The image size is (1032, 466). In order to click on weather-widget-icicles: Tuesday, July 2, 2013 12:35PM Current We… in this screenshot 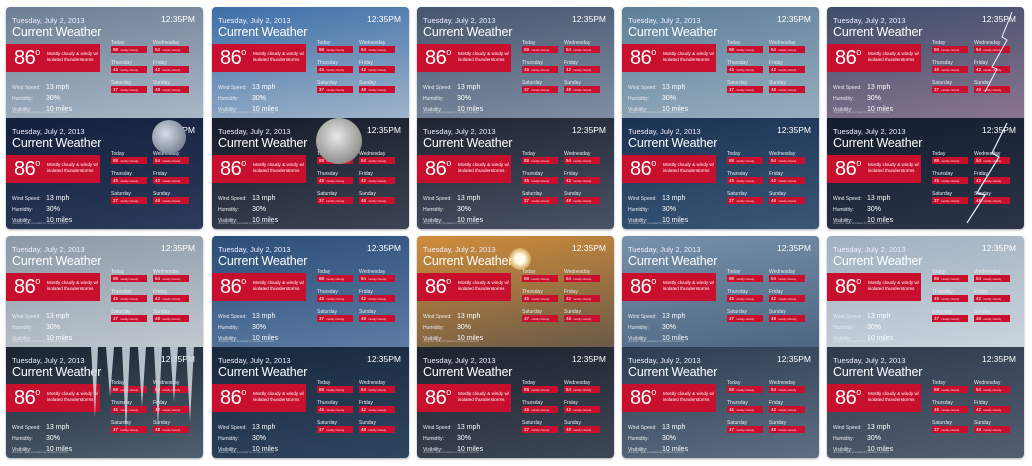, I will do `click(104, 402)`.